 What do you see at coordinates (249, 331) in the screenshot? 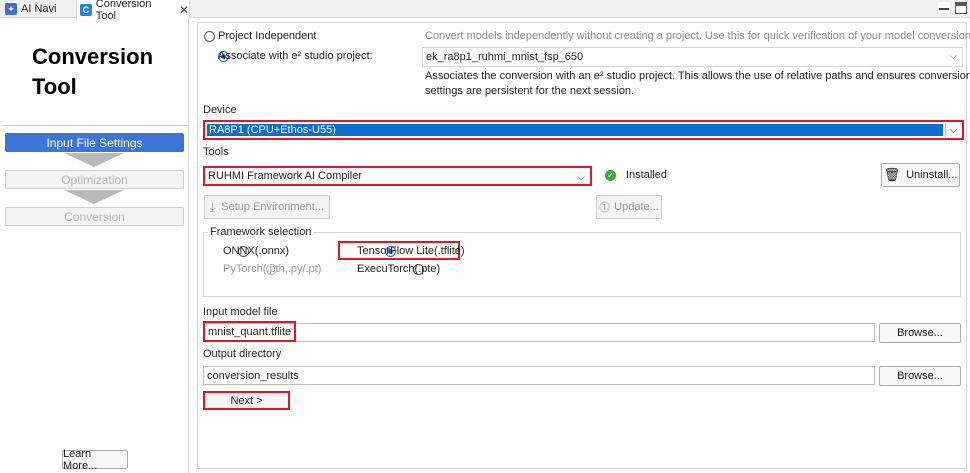
I see `input-model-value: mnist_quant.tflite` at bounding box center [249, 331].